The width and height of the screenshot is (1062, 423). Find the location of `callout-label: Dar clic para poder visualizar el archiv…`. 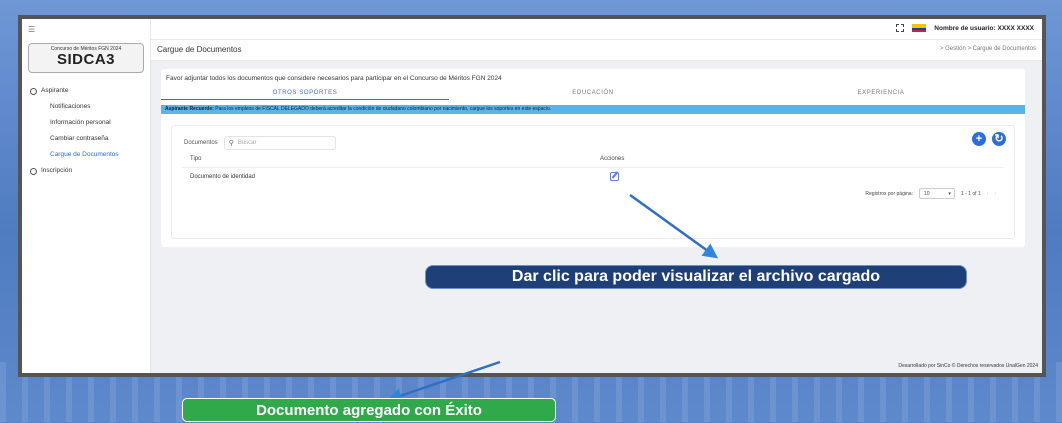

callout-label: Dar clic para poder visualizar el archiv… is located at coordinates (696, 277).